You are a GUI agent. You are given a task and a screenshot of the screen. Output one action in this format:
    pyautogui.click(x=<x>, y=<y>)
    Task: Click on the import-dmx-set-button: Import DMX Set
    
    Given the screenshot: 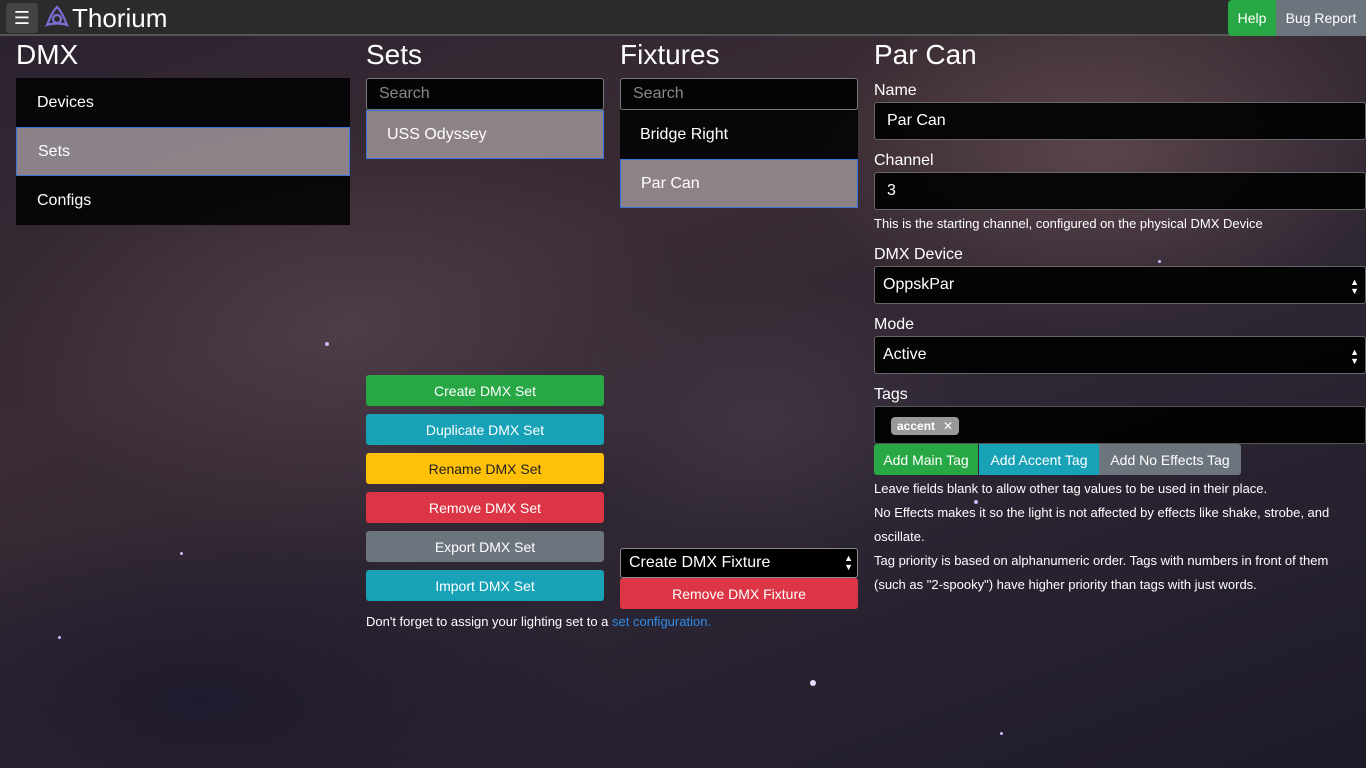 What is the action you would take?
    pyautogui.click(x=485, y=585)
    